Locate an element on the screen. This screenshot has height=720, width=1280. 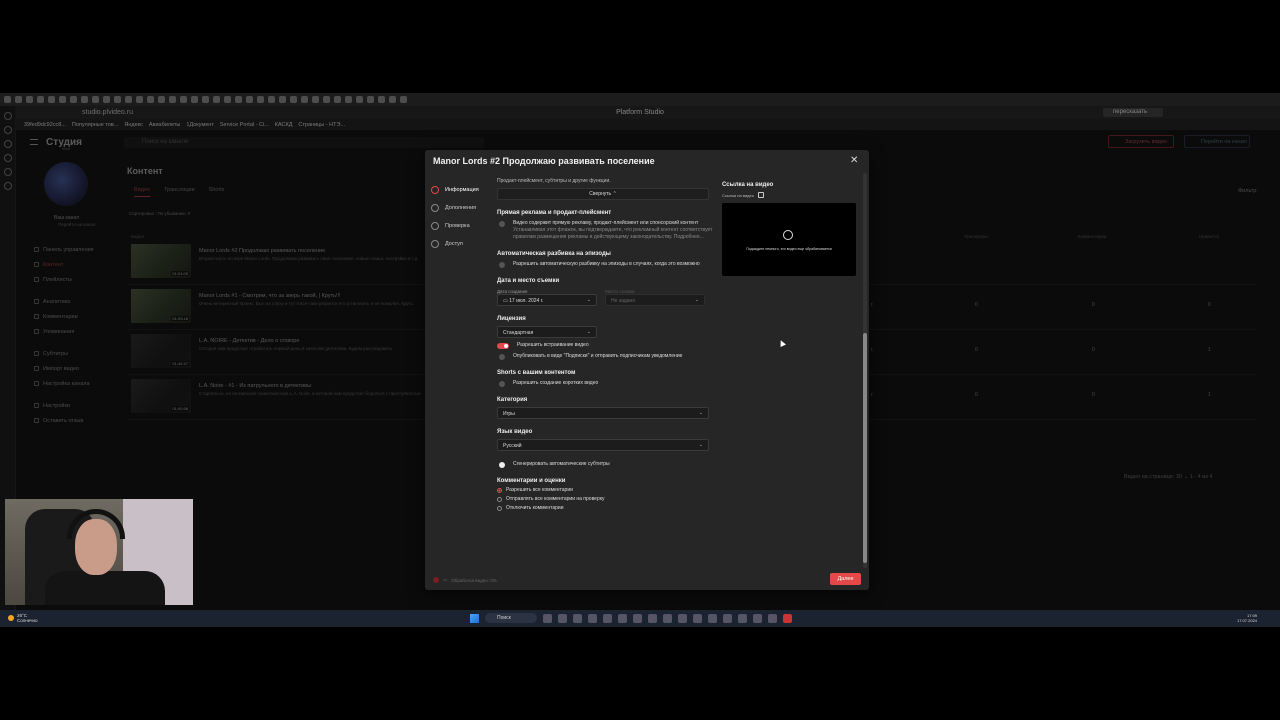
category-select: Игры ⌄ is located at coordinates (603, 413).